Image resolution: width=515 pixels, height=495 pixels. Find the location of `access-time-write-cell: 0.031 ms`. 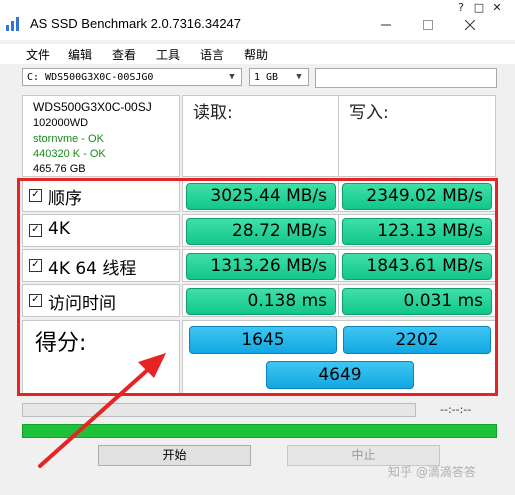

access-time-write-cell: 0.031 ms is located at coordinates (417, 300).